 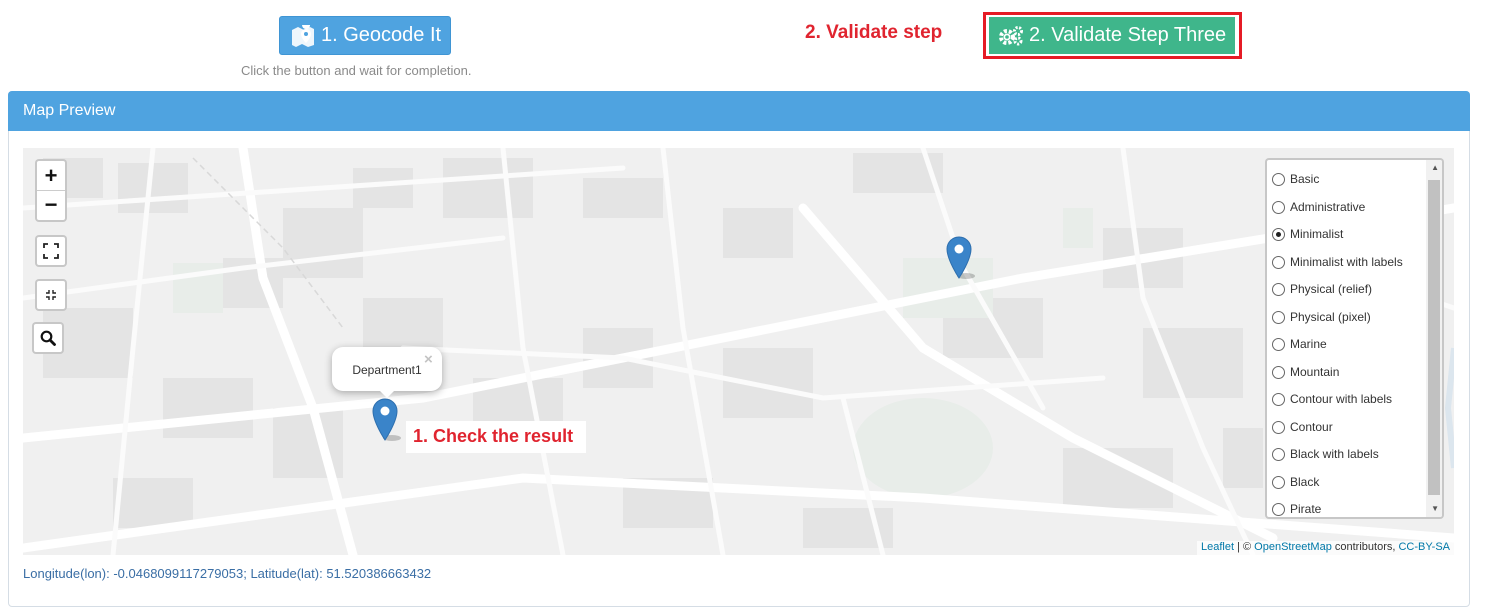 What do you see at coordinates (1306, 509) in the screenshot?
I see `layer-label: Pirate` at bounding box center [1306, 509].